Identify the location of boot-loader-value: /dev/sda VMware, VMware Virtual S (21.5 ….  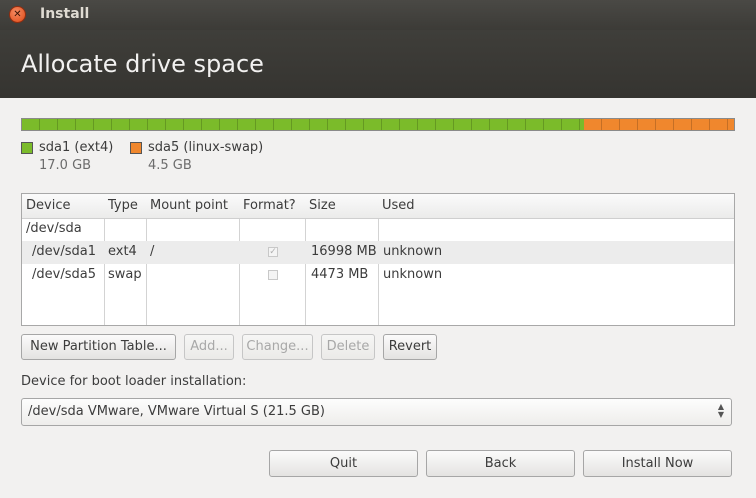
(176, 411).